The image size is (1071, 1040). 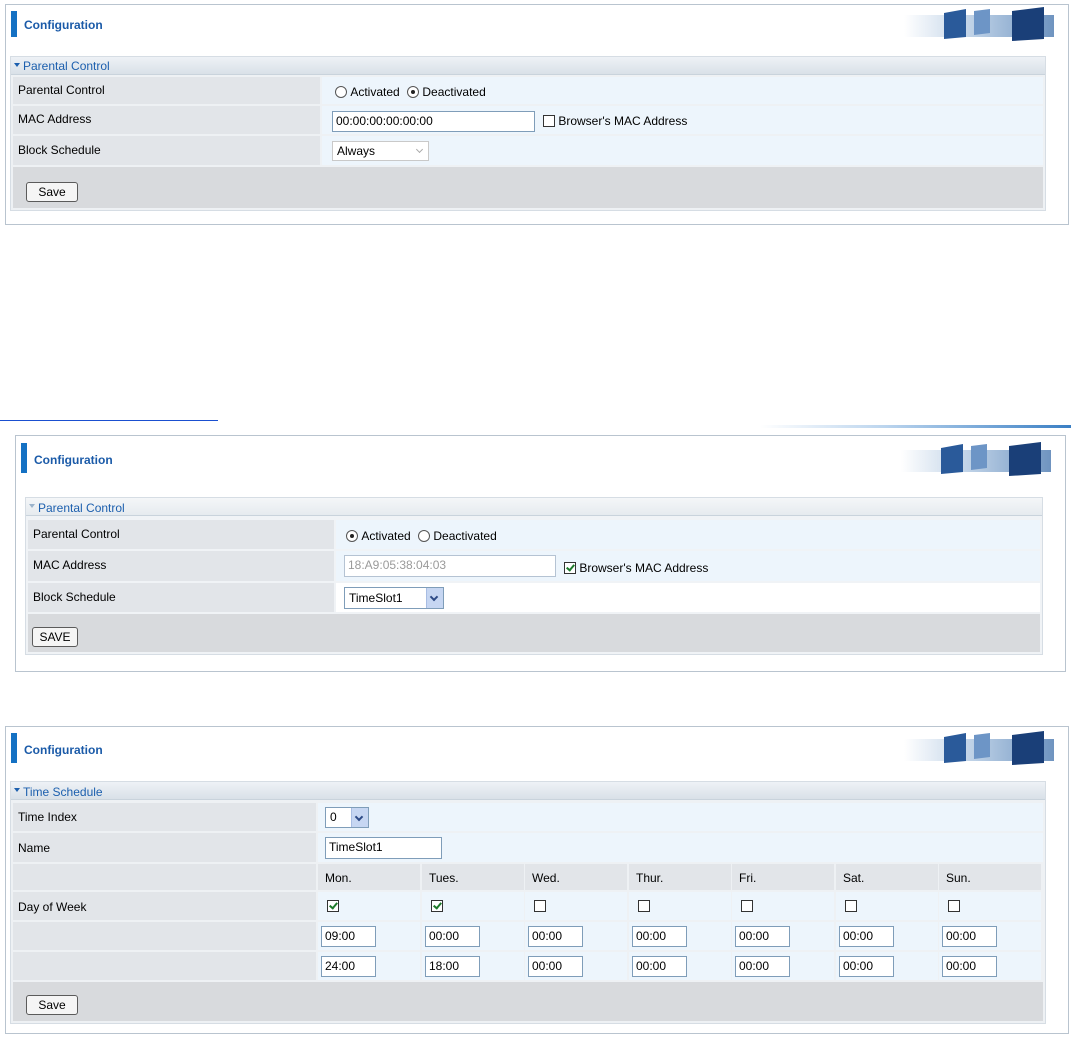 I want to click on accent-bar, so click(x=24, y=458).